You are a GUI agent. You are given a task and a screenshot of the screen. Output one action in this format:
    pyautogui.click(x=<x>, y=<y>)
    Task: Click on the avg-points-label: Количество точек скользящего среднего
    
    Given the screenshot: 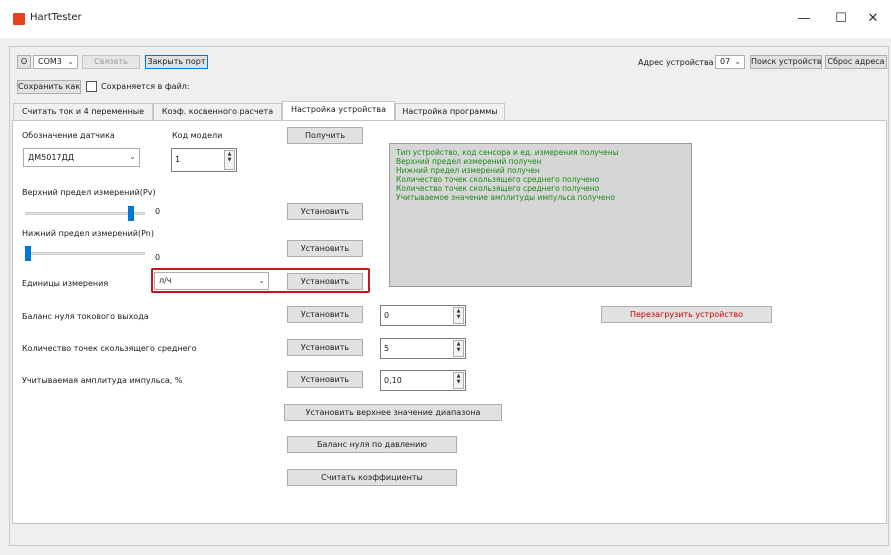 What is the action you would take?
    pyautogui.click(x=109, y=348)
    